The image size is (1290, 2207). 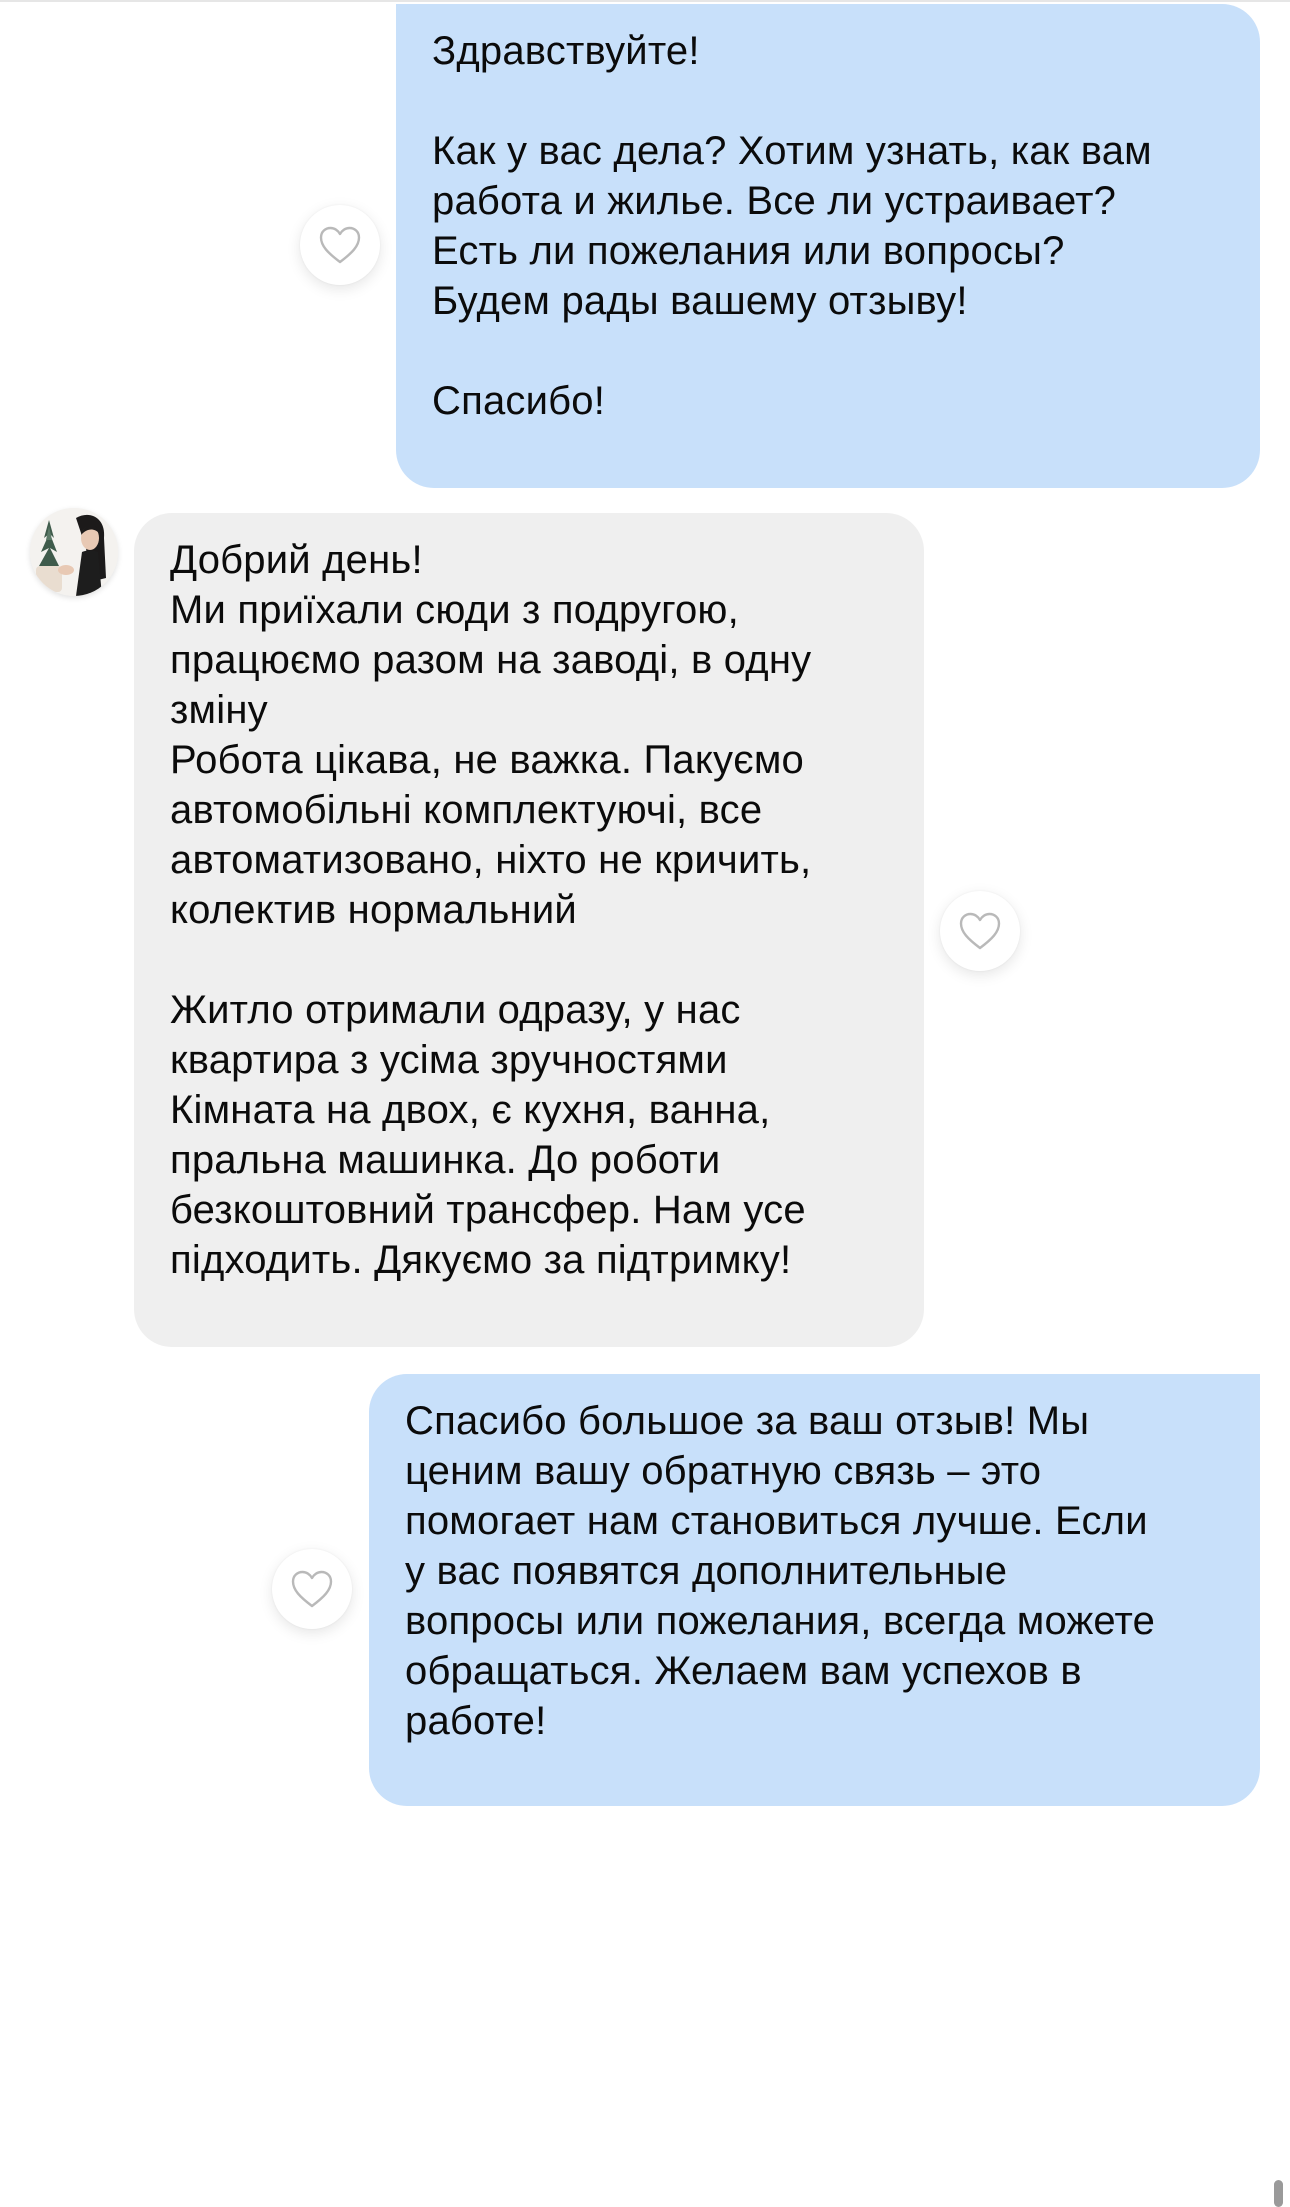 I want to click on scrollbar-thumb, so click(x=1278, y=2193).